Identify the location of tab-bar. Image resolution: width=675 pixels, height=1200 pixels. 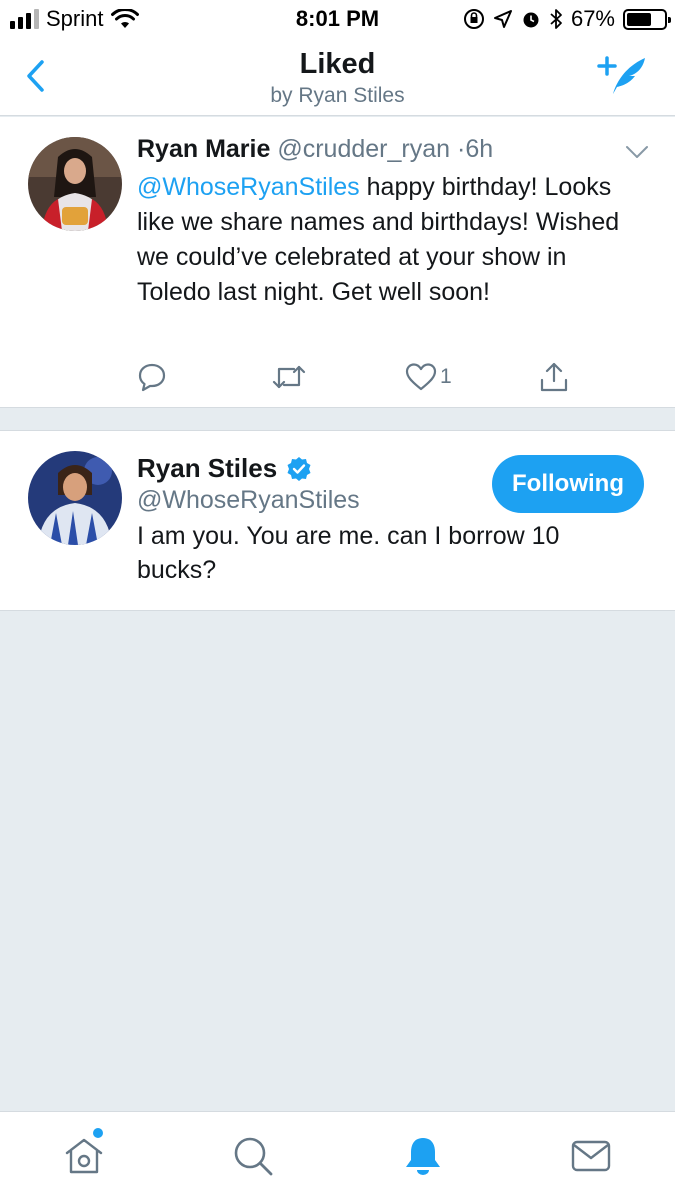
(337, 1155).